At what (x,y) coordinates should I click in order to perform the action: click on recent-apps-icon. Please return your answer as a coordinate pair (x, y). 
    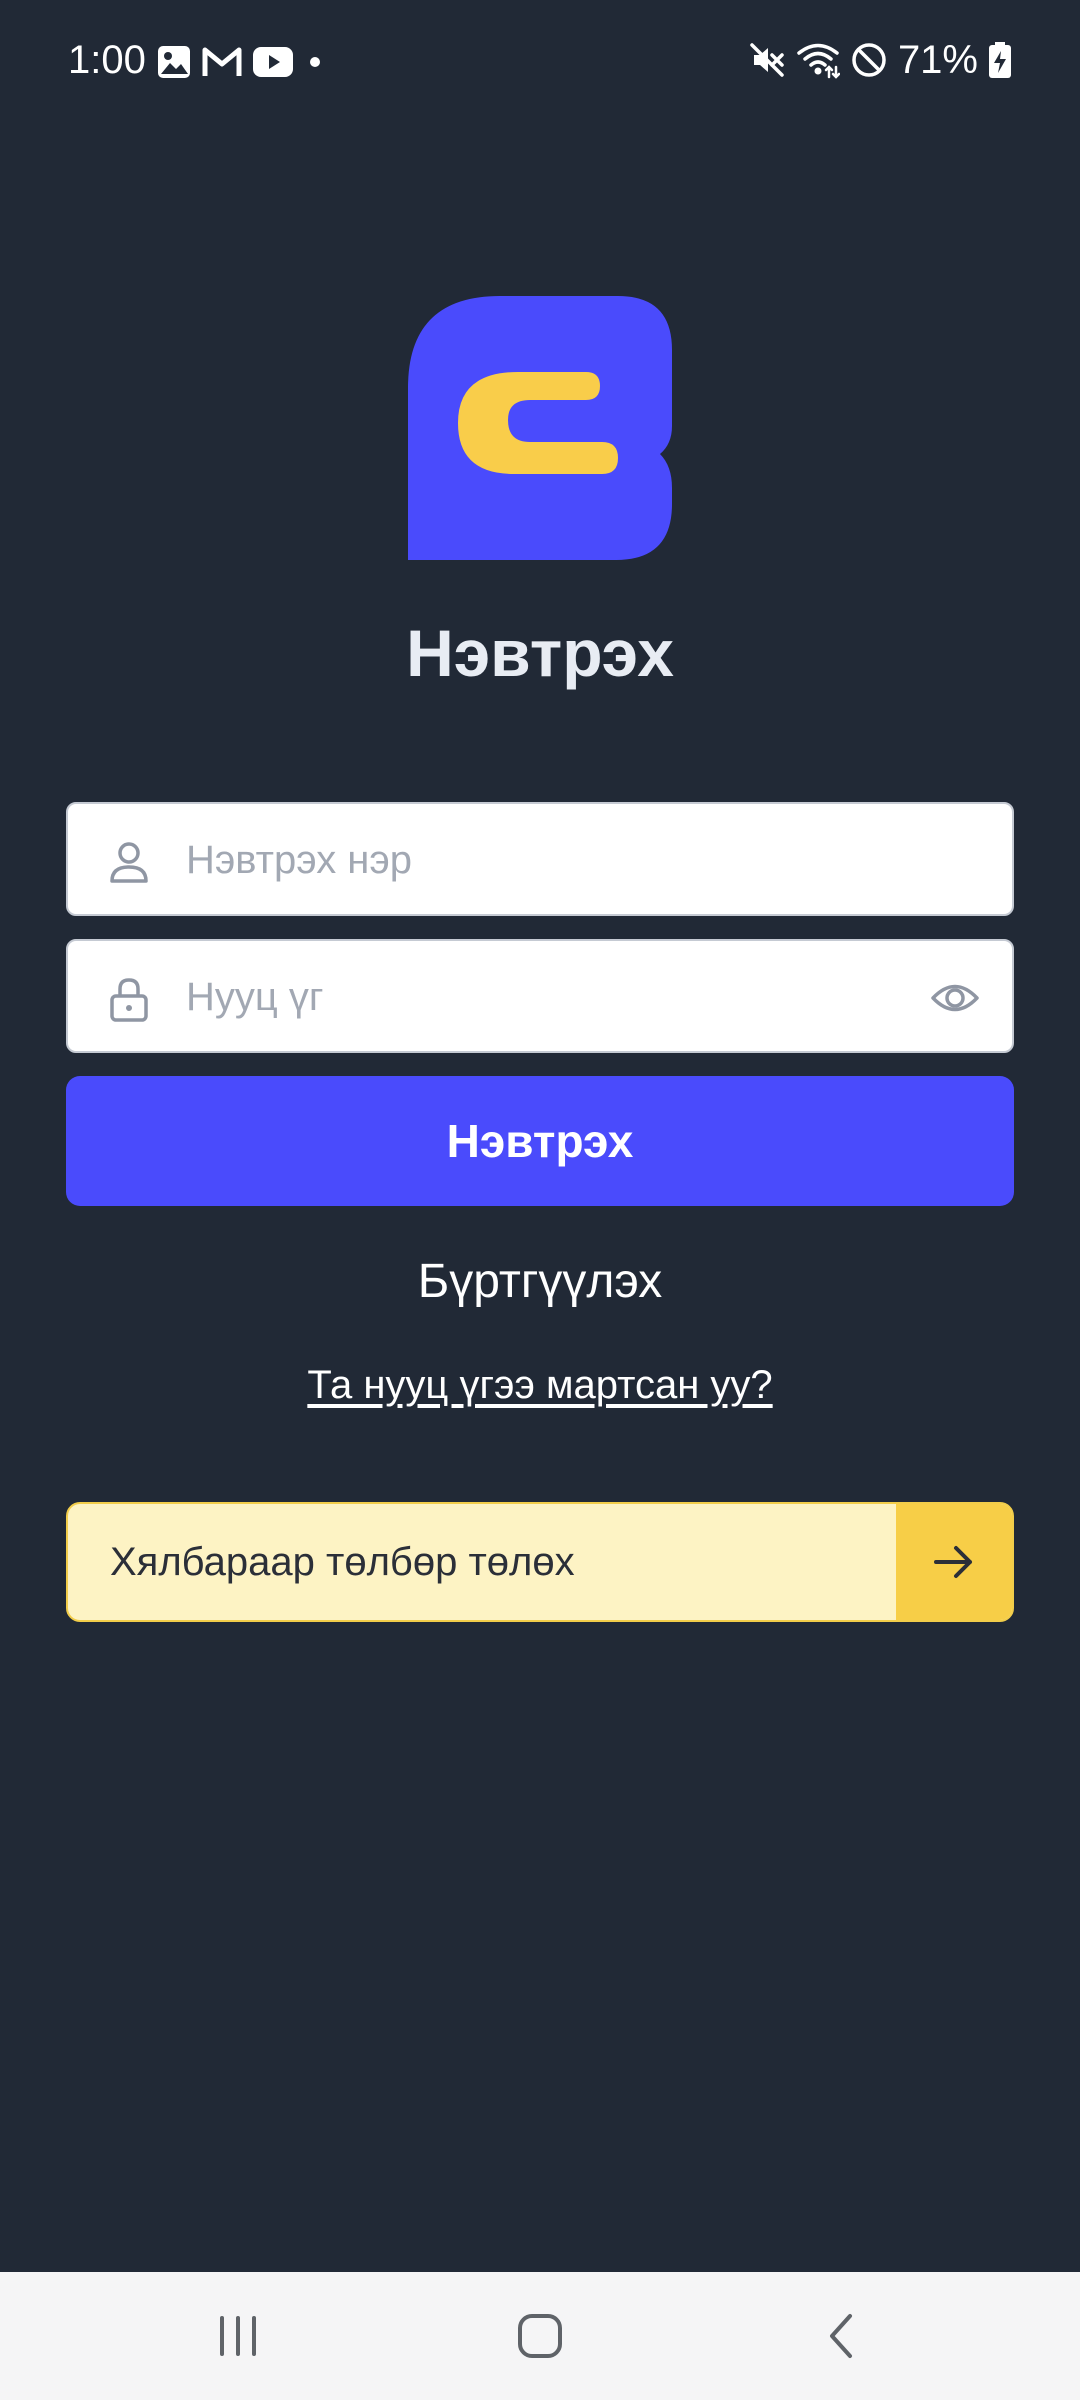
    Looking at the image, I should click on (238, 2336).